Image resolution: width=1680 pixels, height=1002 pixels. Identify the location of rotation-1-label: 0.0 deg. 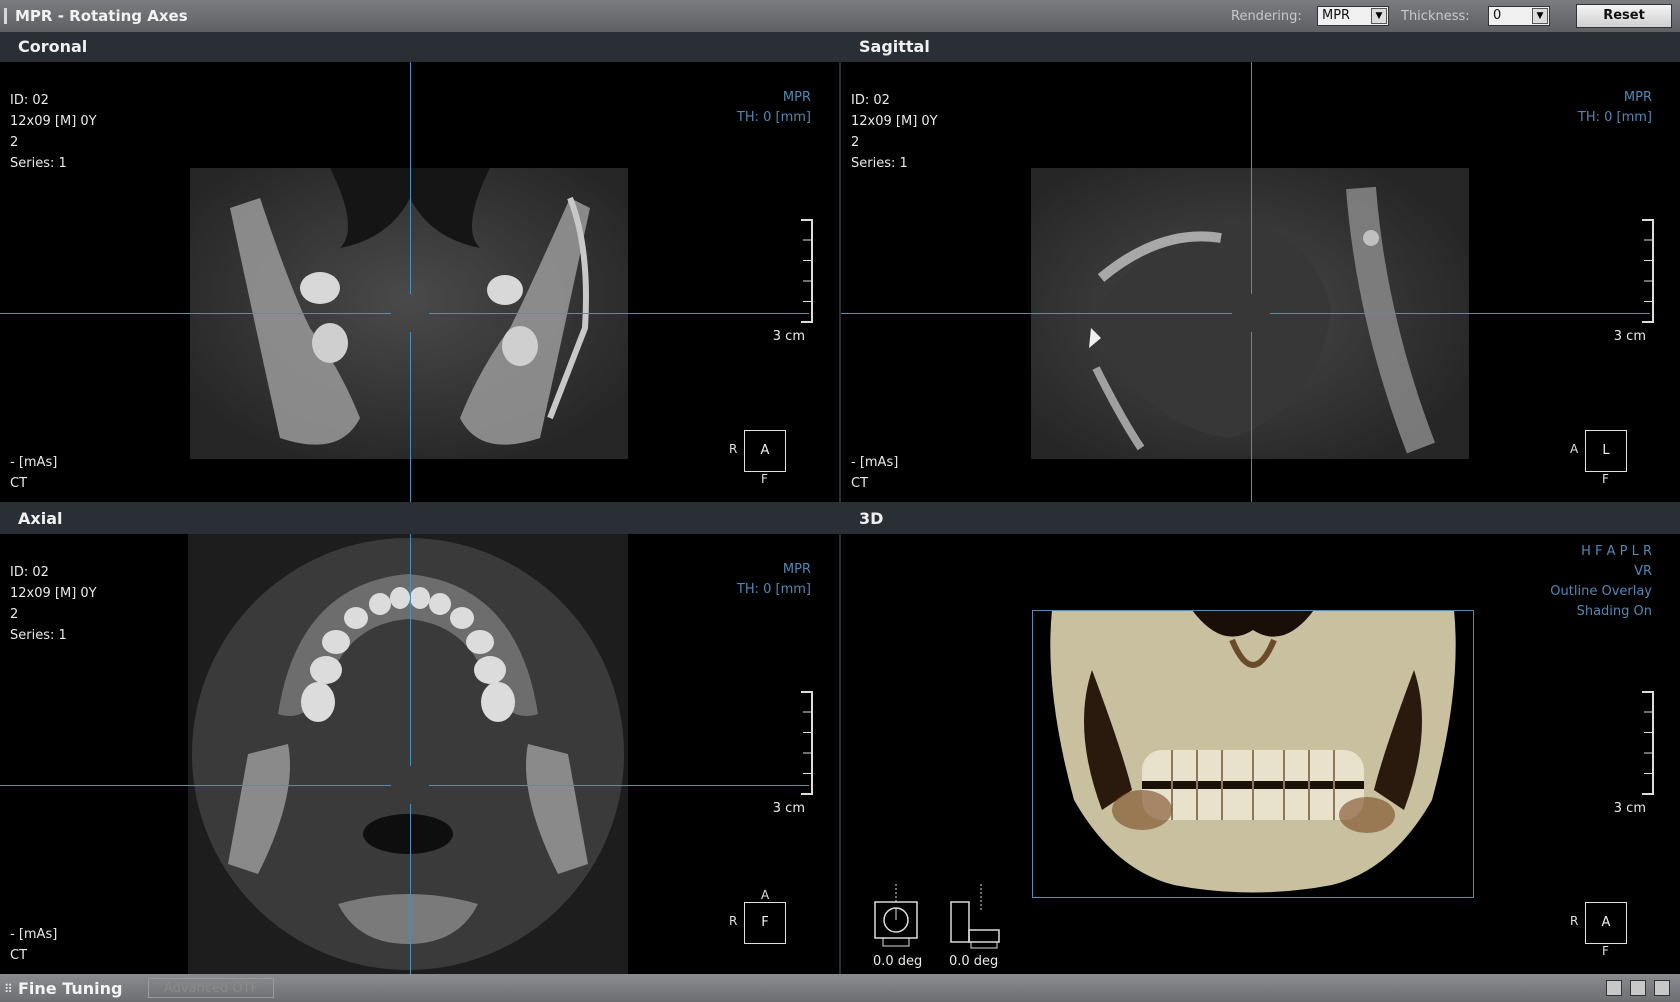
(898, 961).